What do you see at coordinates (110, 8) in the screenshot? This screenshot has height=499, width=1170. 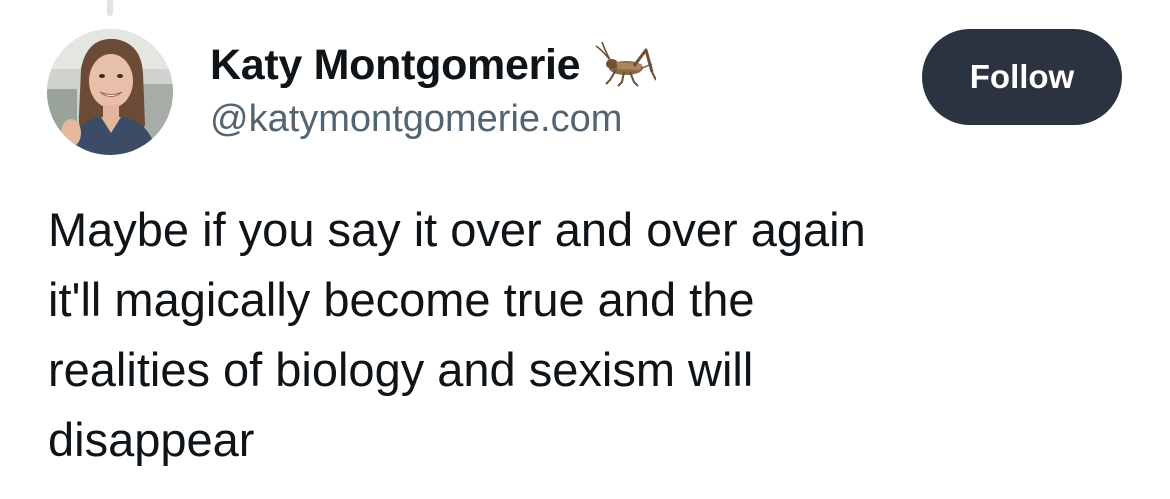 I see `thread-connector-line` at bounding box center [110, 8].